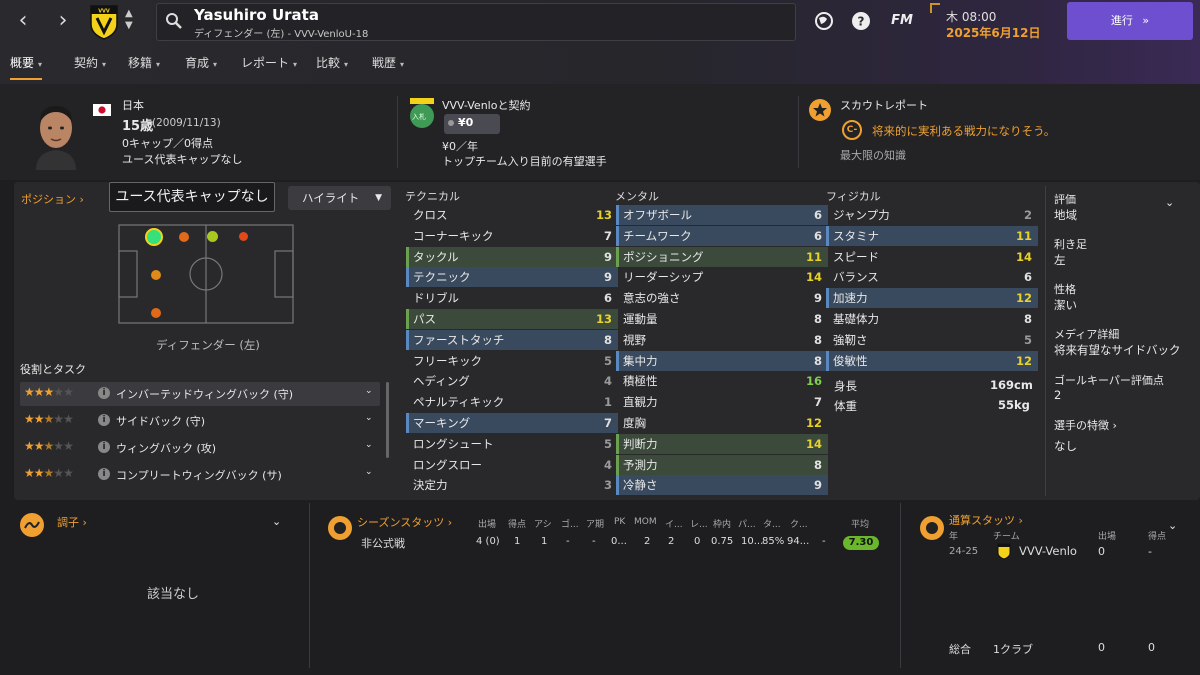 Image resolution: width=1200 pixels, height=675 pixels. What do you see at coordinates (200, 448) in the screenshot?
I see `role-row: ★★★★★ i ウィングバック (攻) ⌄` at bounding box center [200, 448].